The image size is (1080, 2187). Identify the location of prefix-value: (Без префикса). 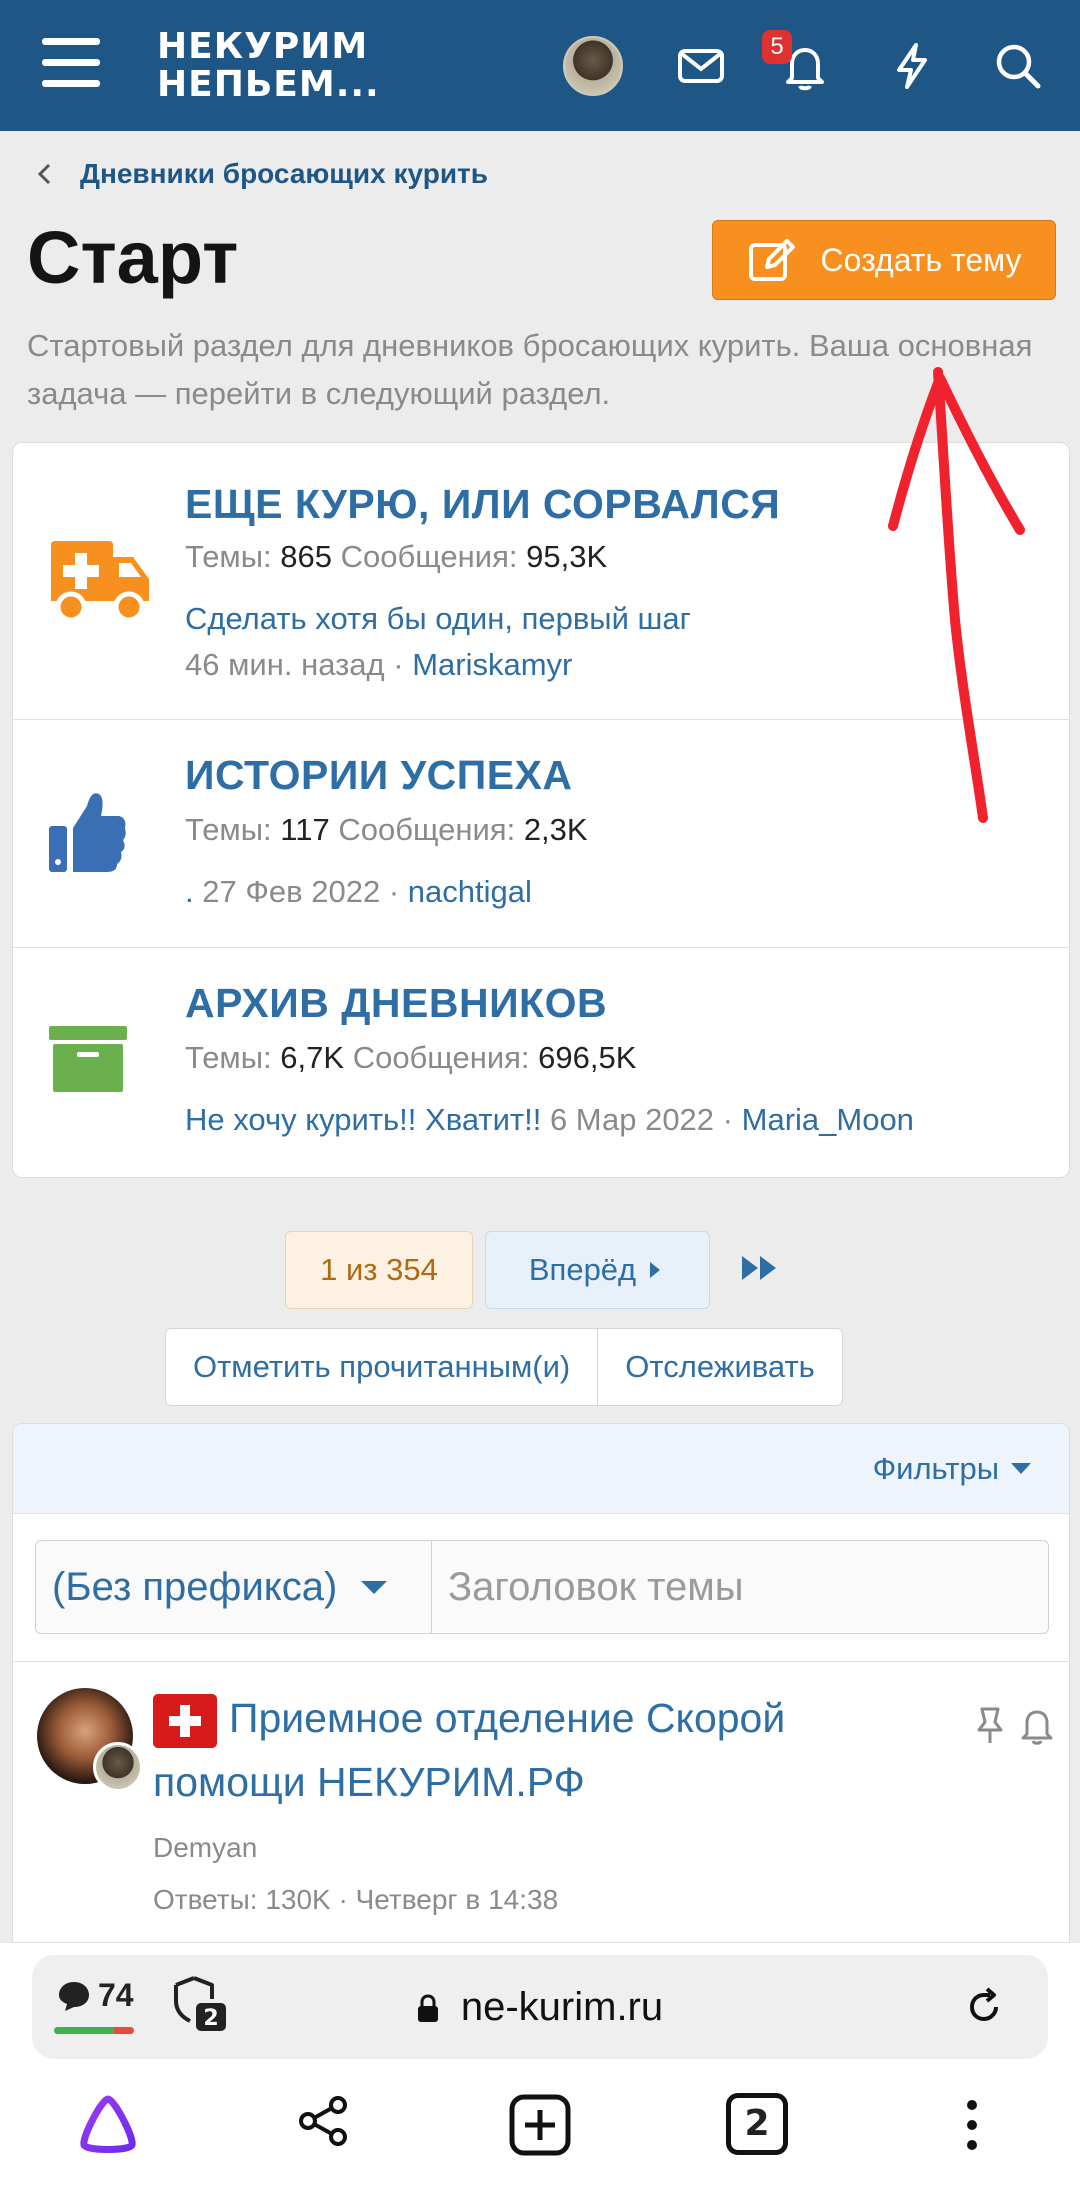
(195, 1586).